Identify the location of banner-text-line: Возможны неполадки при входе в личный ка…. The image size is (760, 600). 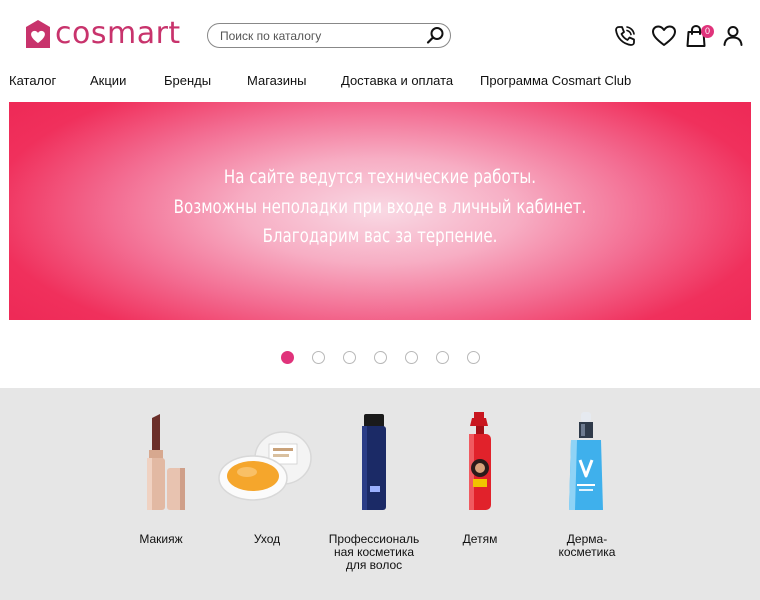
(380, 207).